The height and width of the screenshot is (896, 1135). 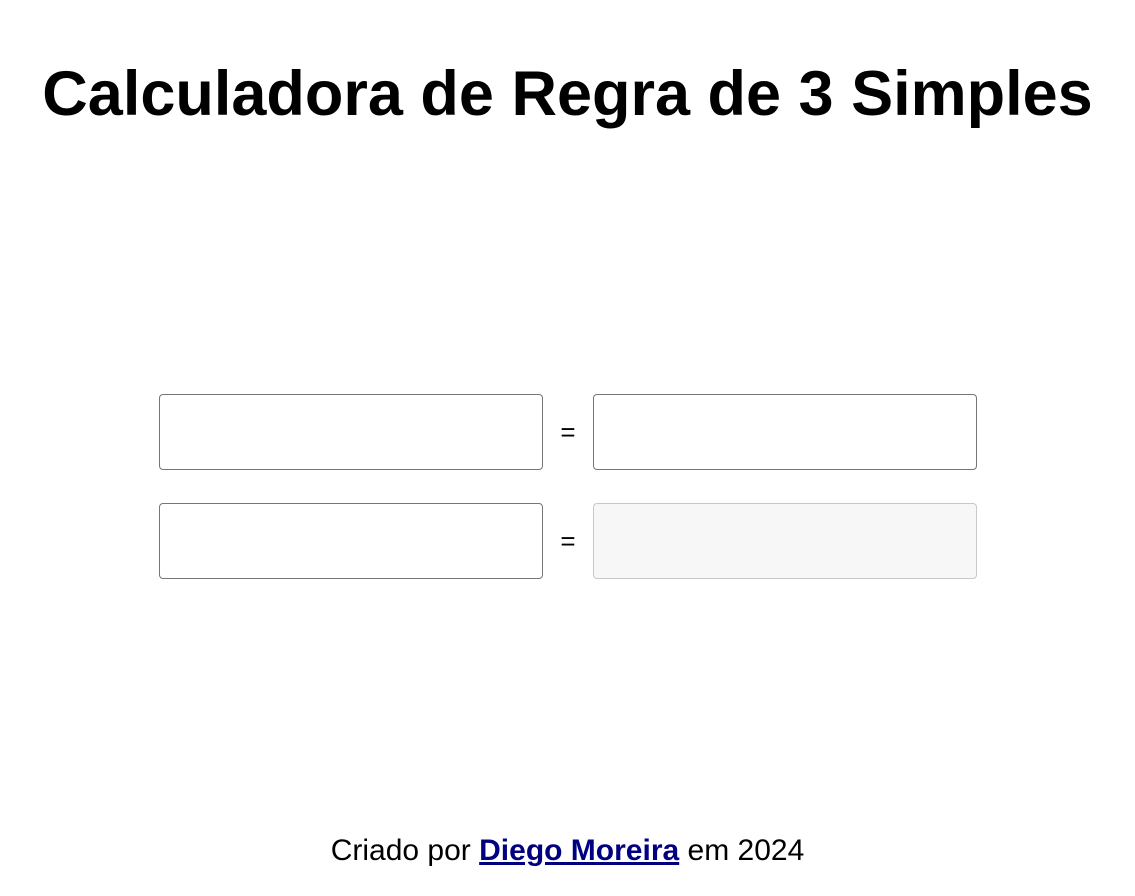 I want to click on author-link: Diego Moreira, so click(x=579, y=850).